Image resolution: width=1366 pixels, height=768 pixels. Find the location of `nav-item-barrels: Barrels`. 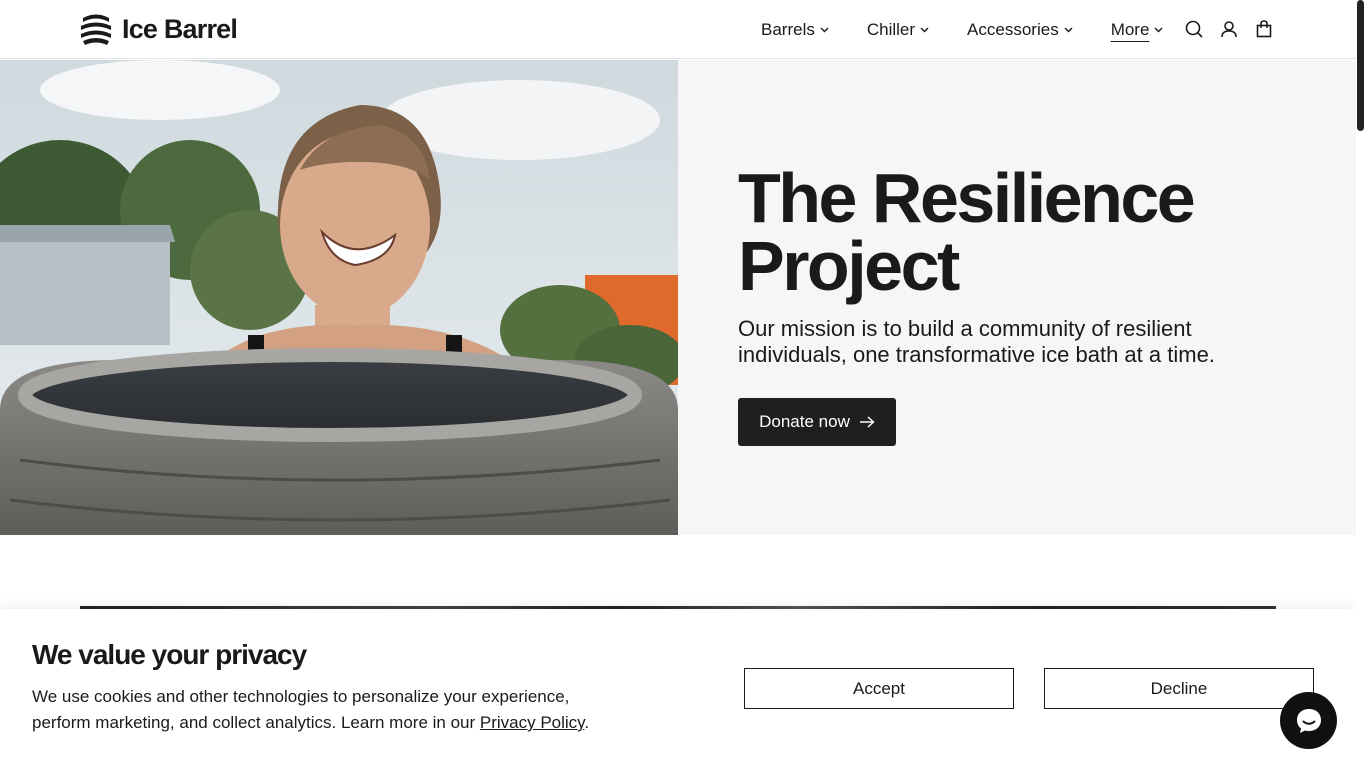

nav-item-barrels: Barrels is located at coordinates (795, 30).